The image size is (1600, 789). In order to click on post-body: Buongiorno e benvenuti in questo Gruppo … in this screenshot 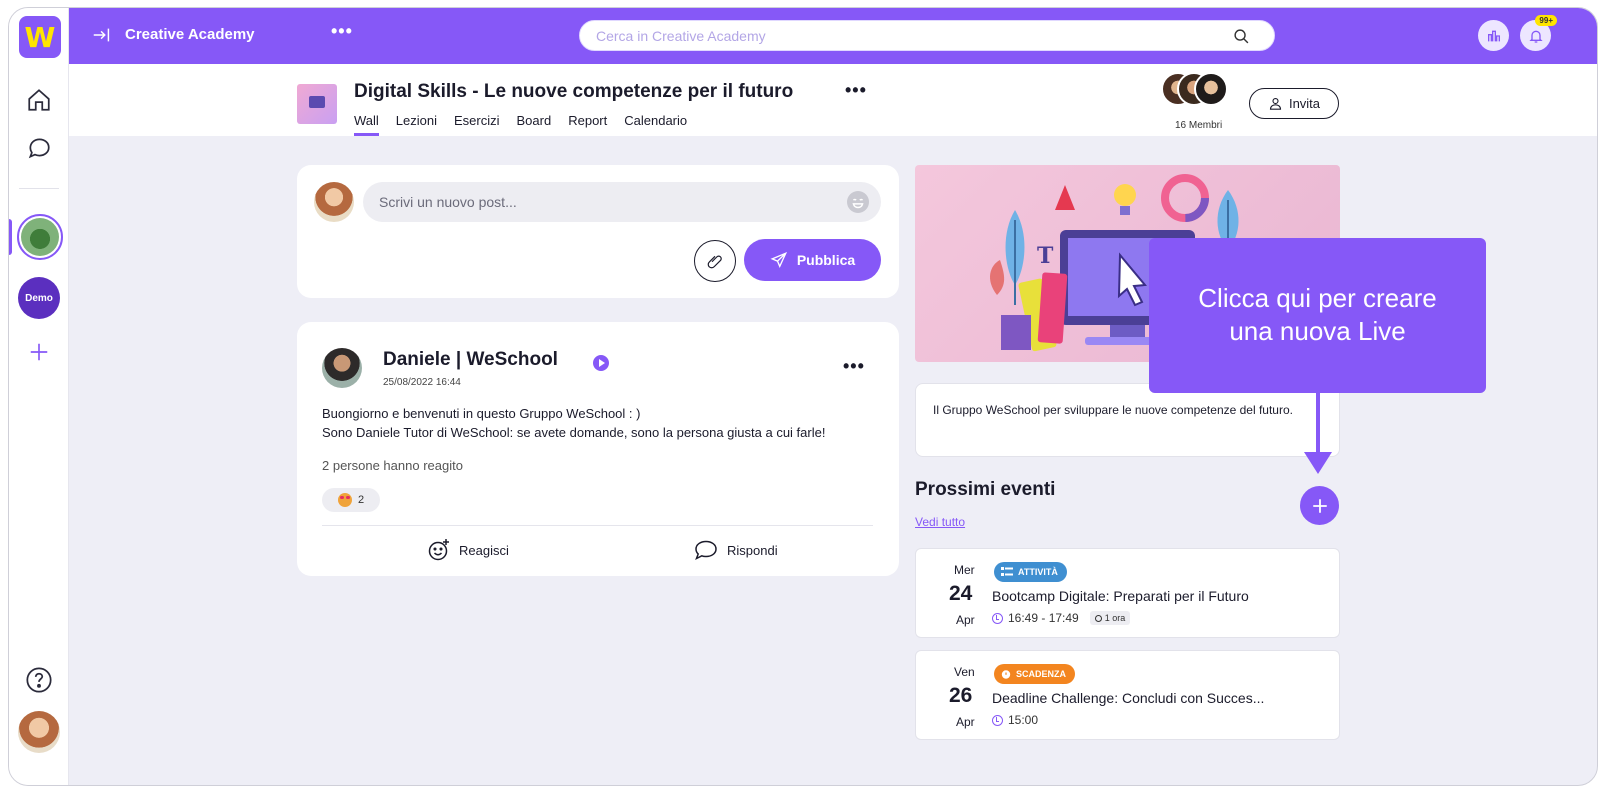, I will do `click(573, 423)`.